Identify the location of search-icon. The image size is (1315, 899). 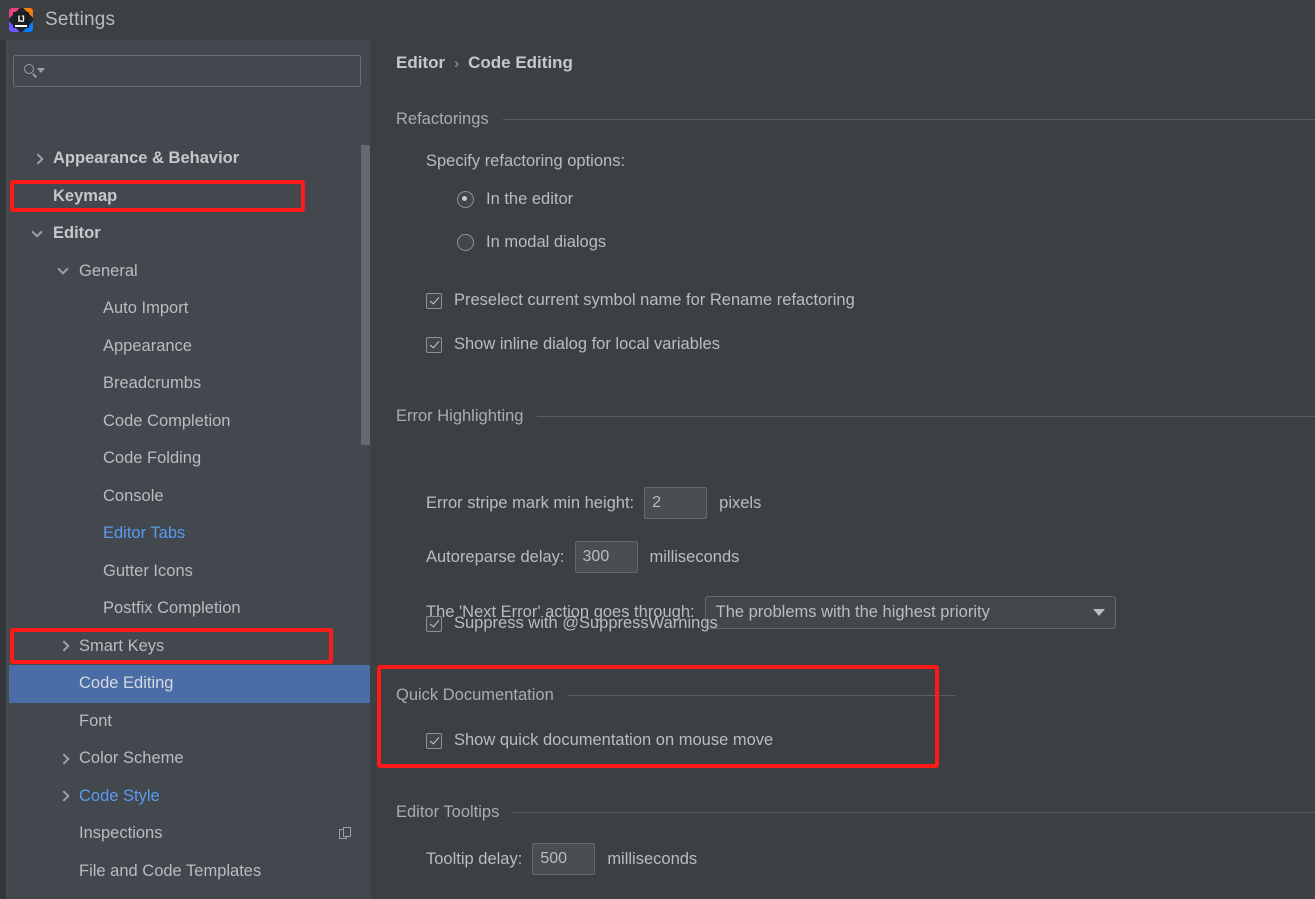
(35, 71).